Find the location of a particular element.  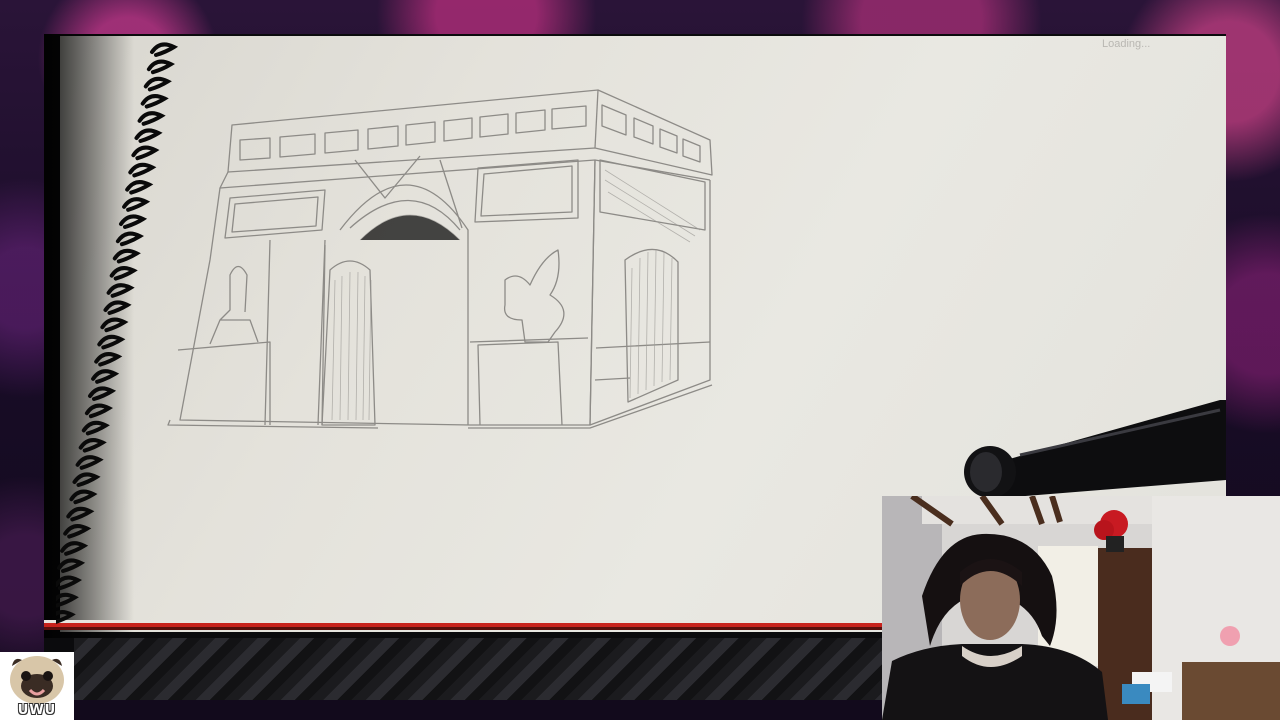

webcam-scene is located at coordinates (1081, 608).